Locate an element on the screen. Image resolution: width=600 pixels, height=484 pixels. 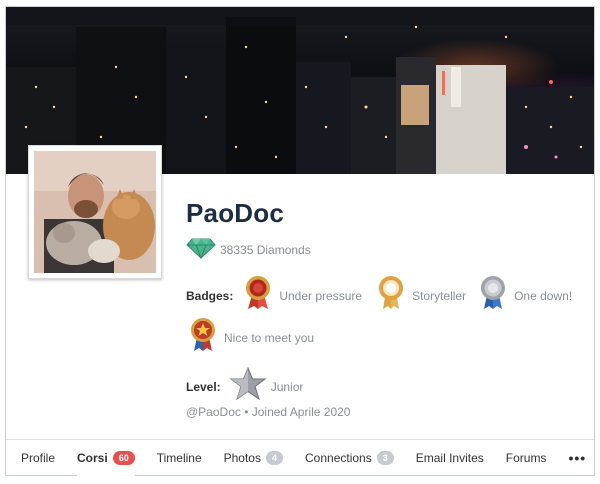
tab-label: Connections is located at coordinates (338, 458).